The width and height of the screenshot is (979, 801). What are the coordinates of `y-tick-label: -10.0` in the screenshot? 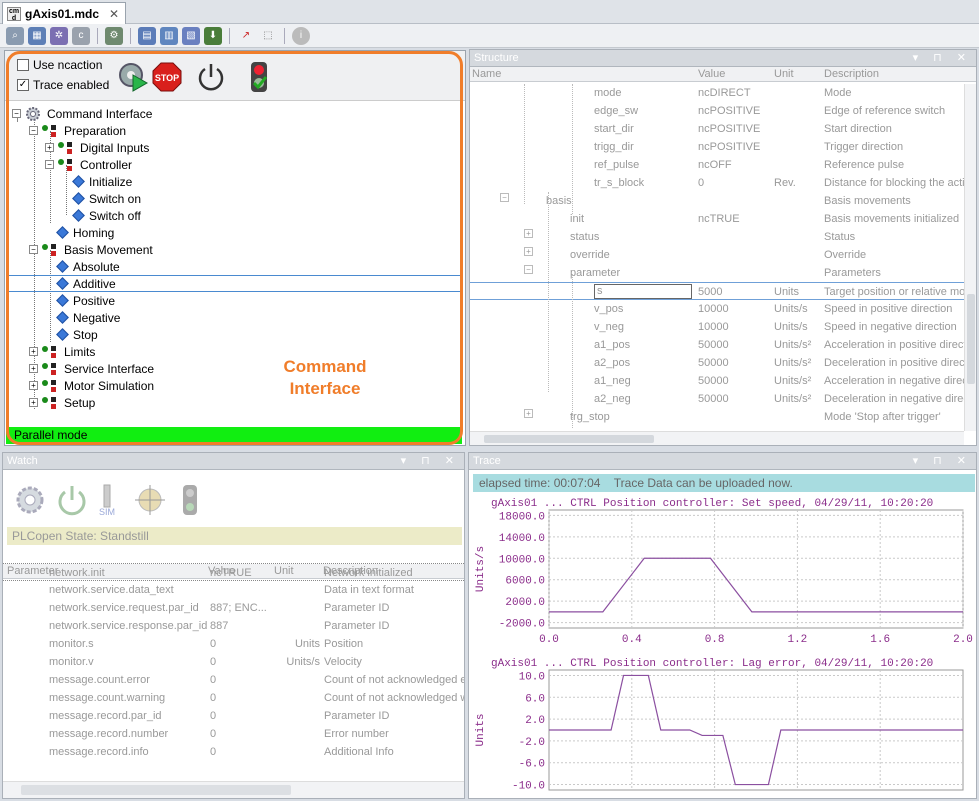 It's located at (528, 787).